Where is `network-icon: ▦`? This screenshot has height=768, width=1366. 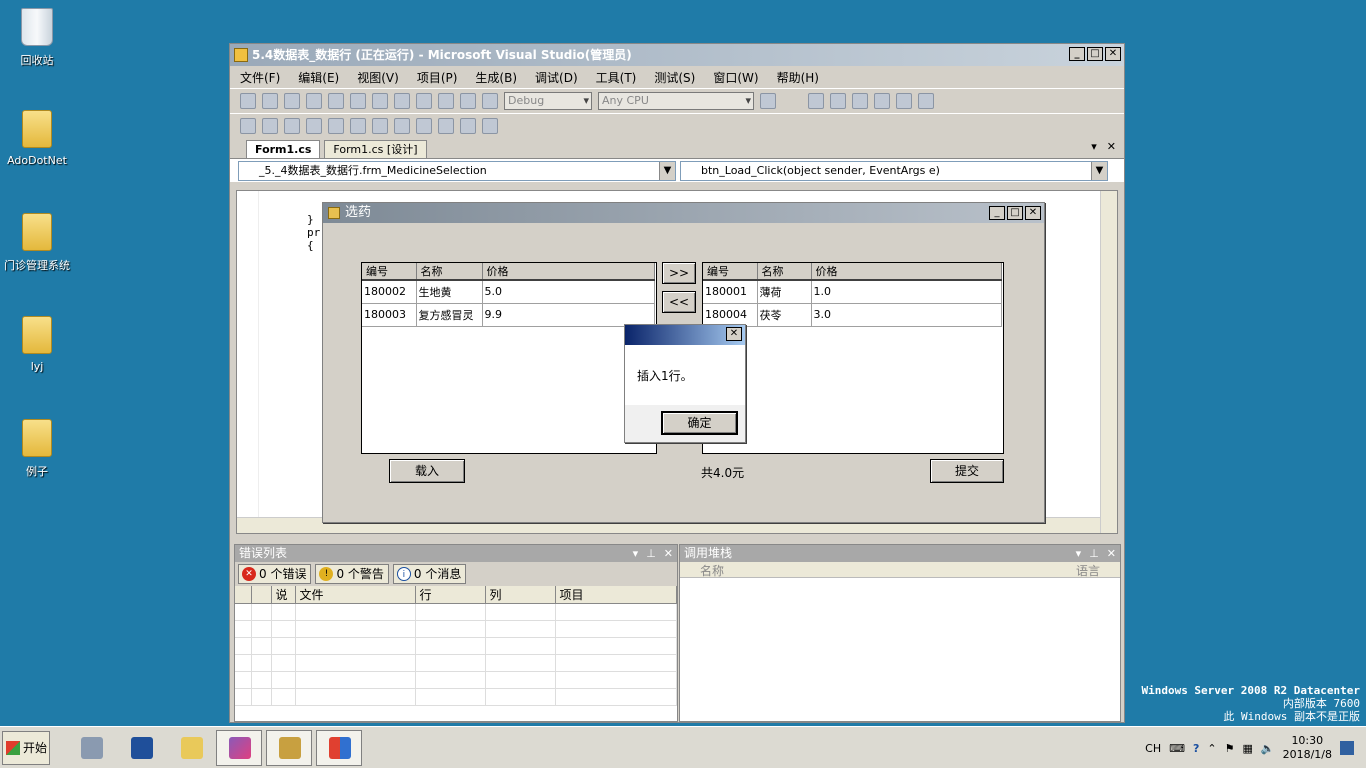 network-icon: ▦ is located at coordinates (1247, 748).